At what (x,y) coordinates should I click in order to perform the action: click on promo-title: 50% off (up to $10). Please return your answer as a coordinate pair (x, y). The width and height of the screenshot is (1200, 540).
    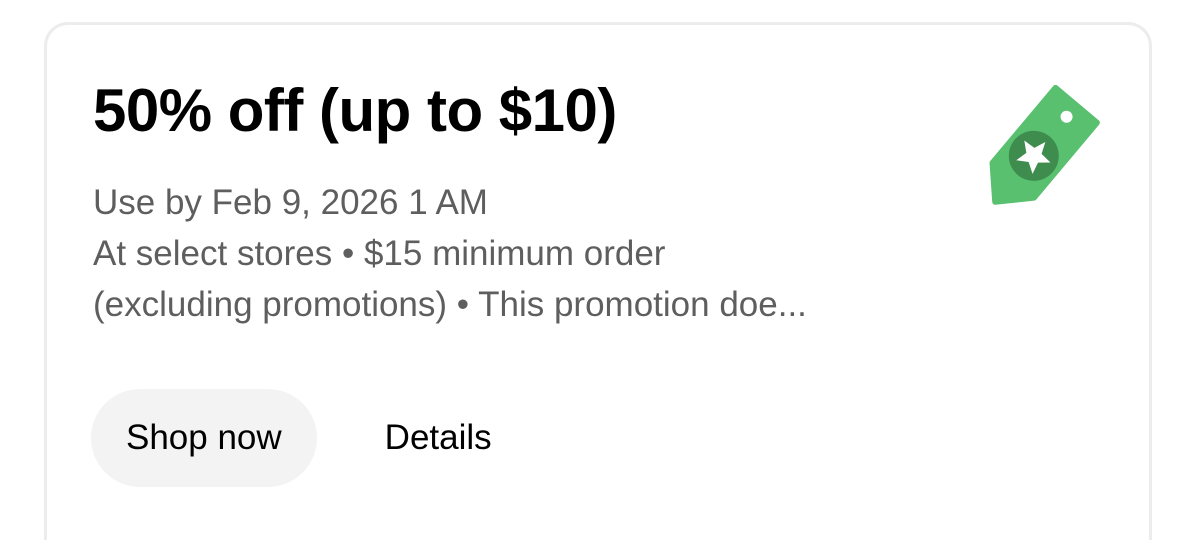
    Looking at the image, I should click on (355, 110).